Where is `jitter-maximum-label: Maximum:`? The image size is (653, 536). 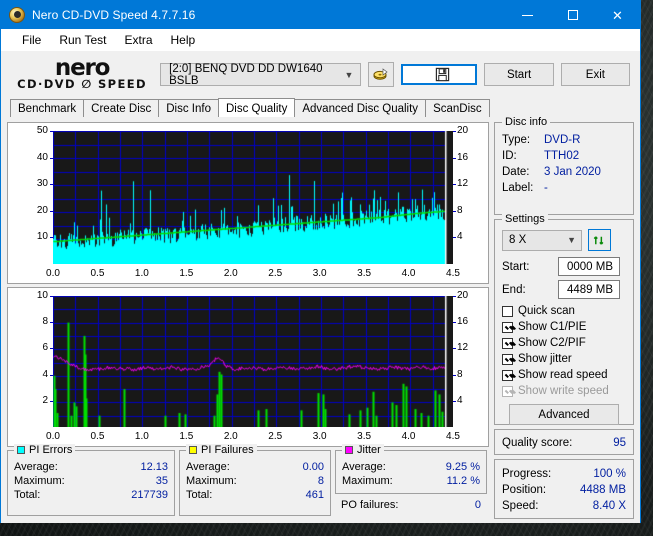 jitter-maximum-label: Maximum: is located at coordinates (367, 481).